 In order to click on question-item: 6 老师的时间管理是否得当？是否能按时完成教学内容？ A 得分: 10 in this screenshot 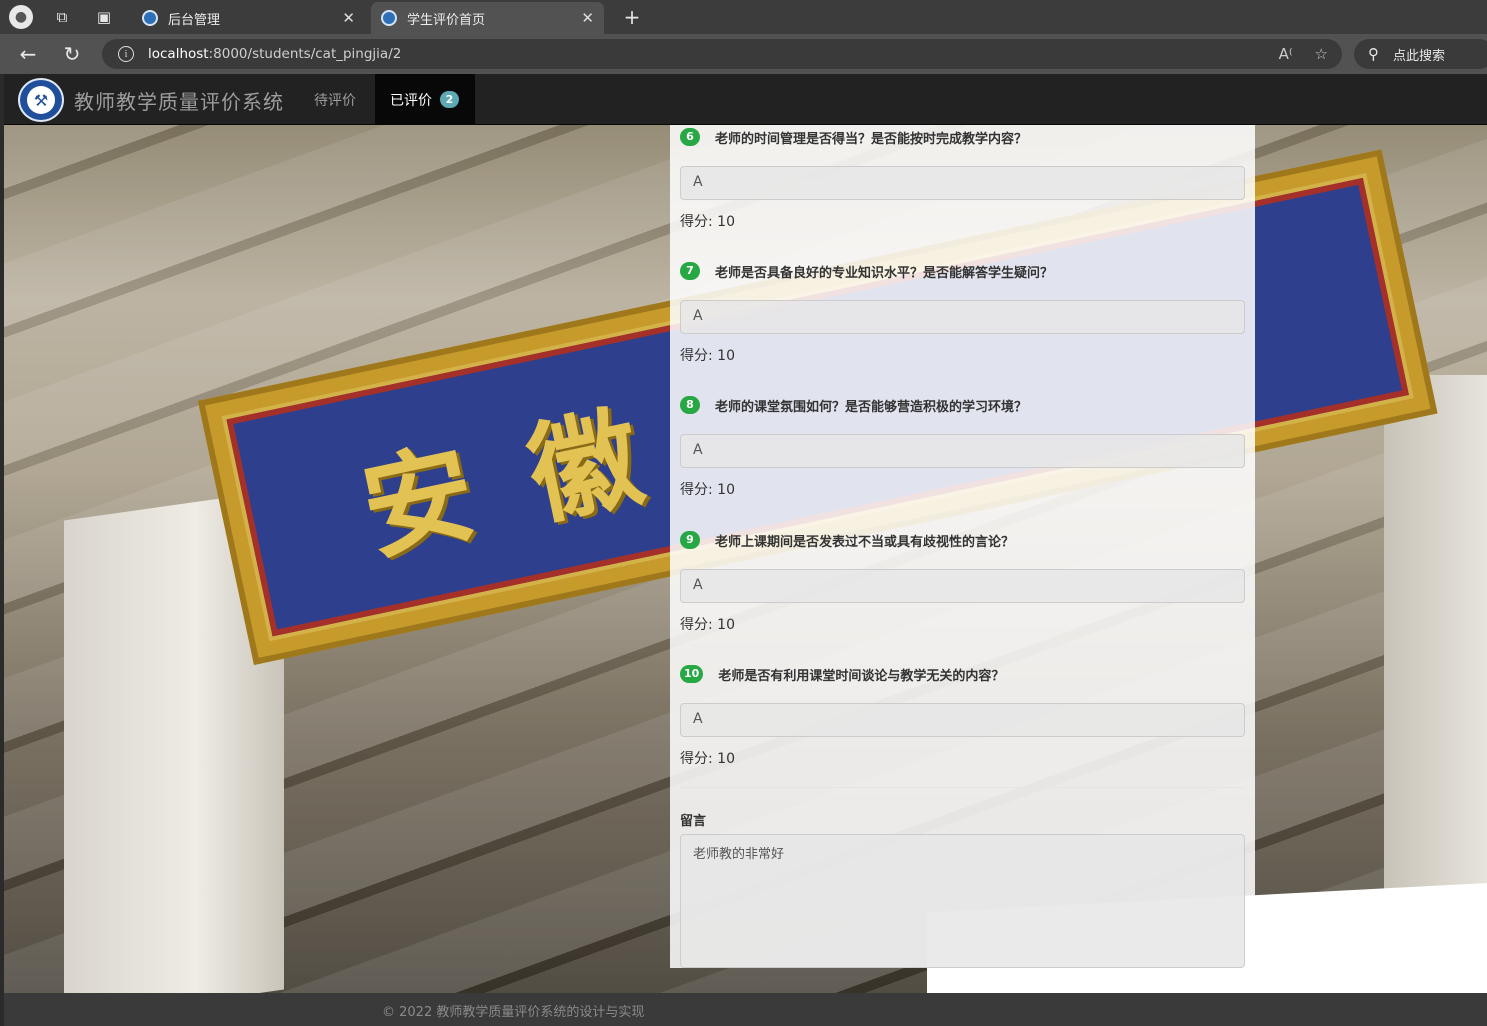, I will do `click(962, 178)`.